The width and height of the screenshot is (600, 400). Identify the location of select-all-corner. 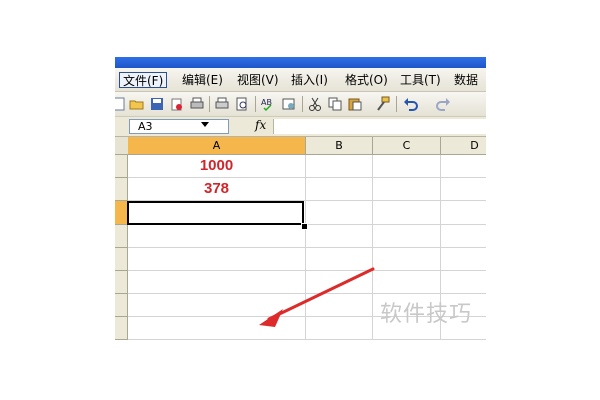
(122, 145).